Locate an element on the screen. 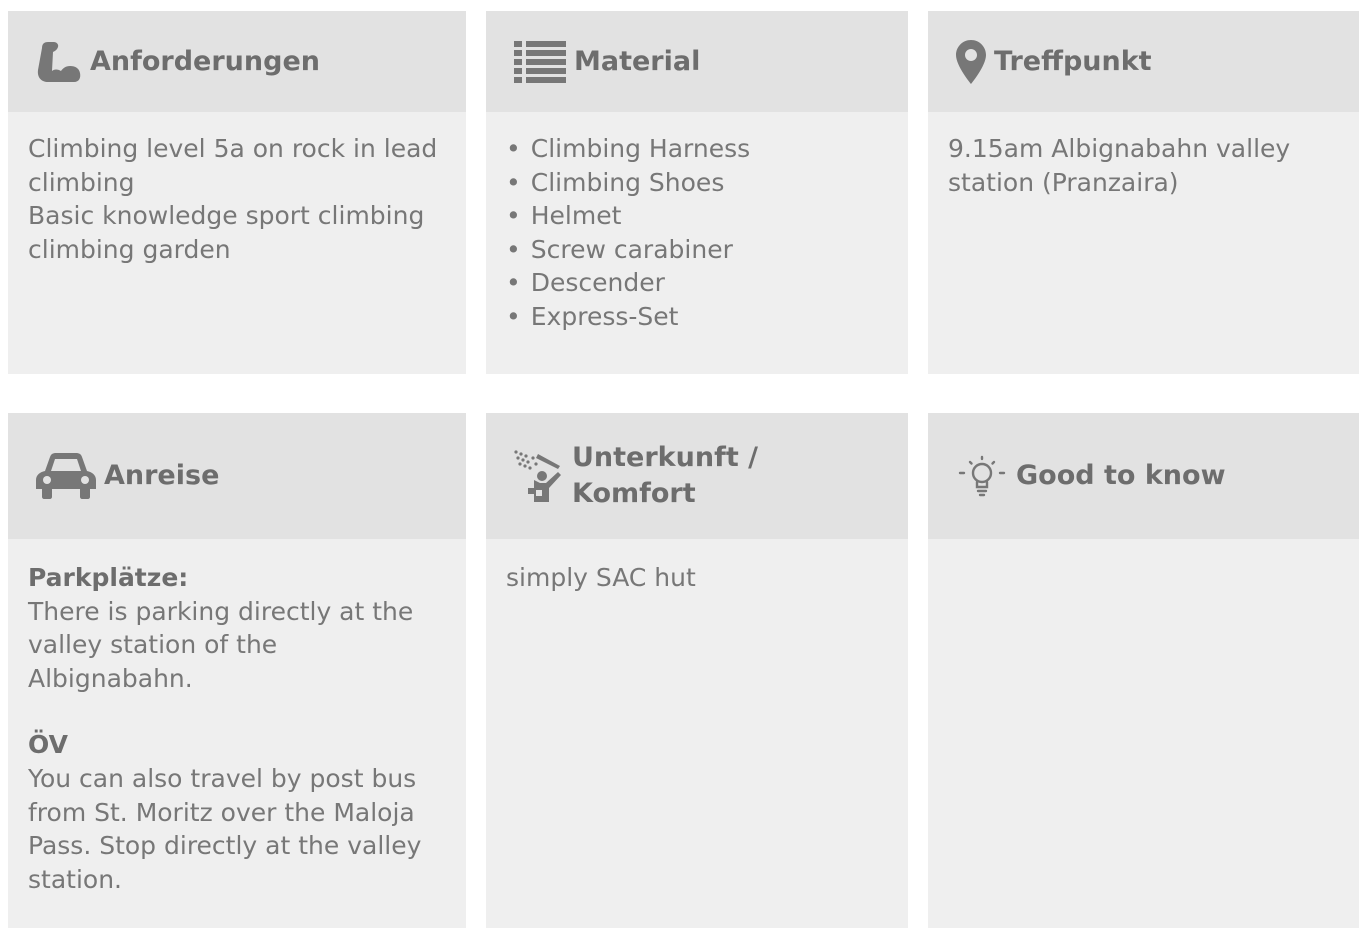 The width and height of the screenshot is (1359, 928). material-item: Climbing Shoes is located at coordinates (697, 183).